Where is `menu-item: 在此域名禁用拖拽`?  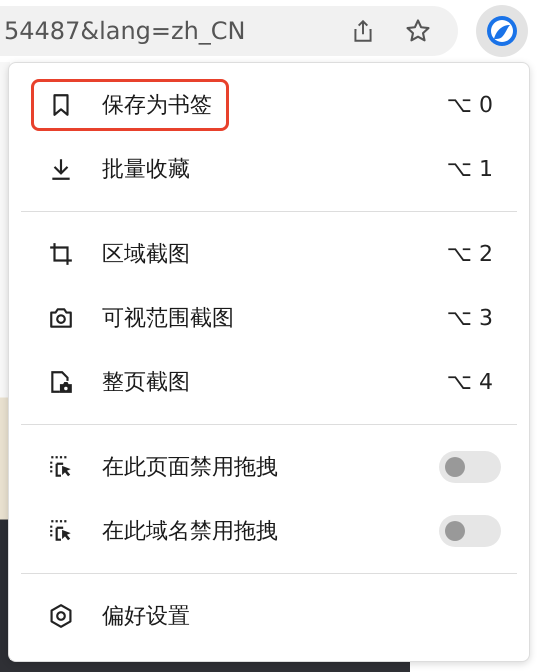 menu-item: 在此域名禁用拖拽 is located at coordinates (163, 531).